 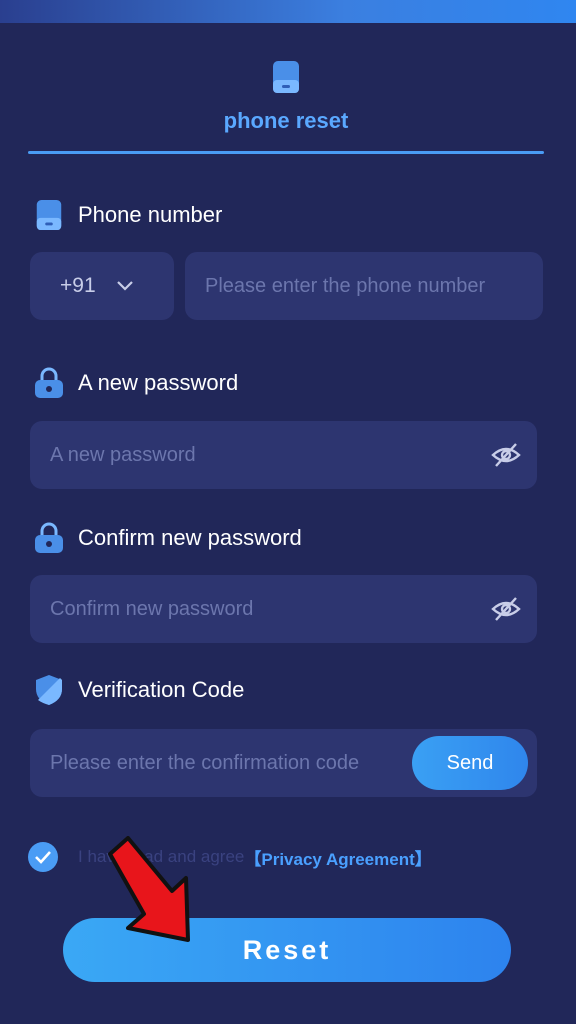 What do you see at coordinates (205, 763) in the screenshot?
I see `verification-code-placeholder: Please enter the confirmation code` at bounding box center [205, 763].